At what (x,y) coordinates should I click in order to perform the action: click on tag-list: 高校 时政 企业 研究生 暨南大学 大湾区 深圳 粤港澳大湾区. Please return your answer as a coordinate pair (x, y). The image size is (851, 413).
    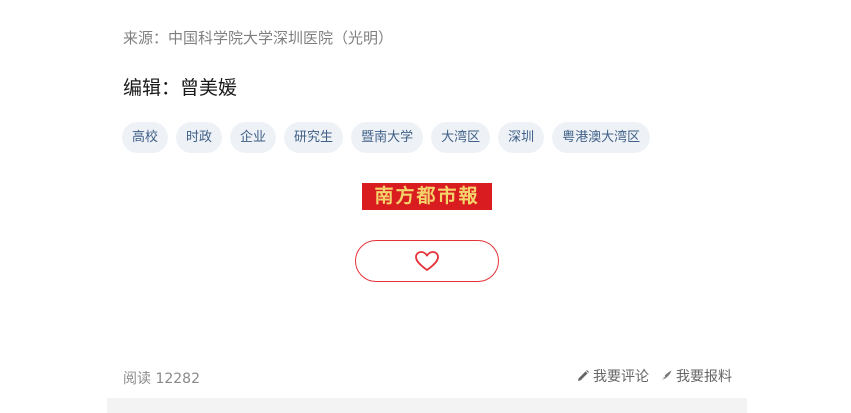
    Looking at the image, I should click on (386, 137).